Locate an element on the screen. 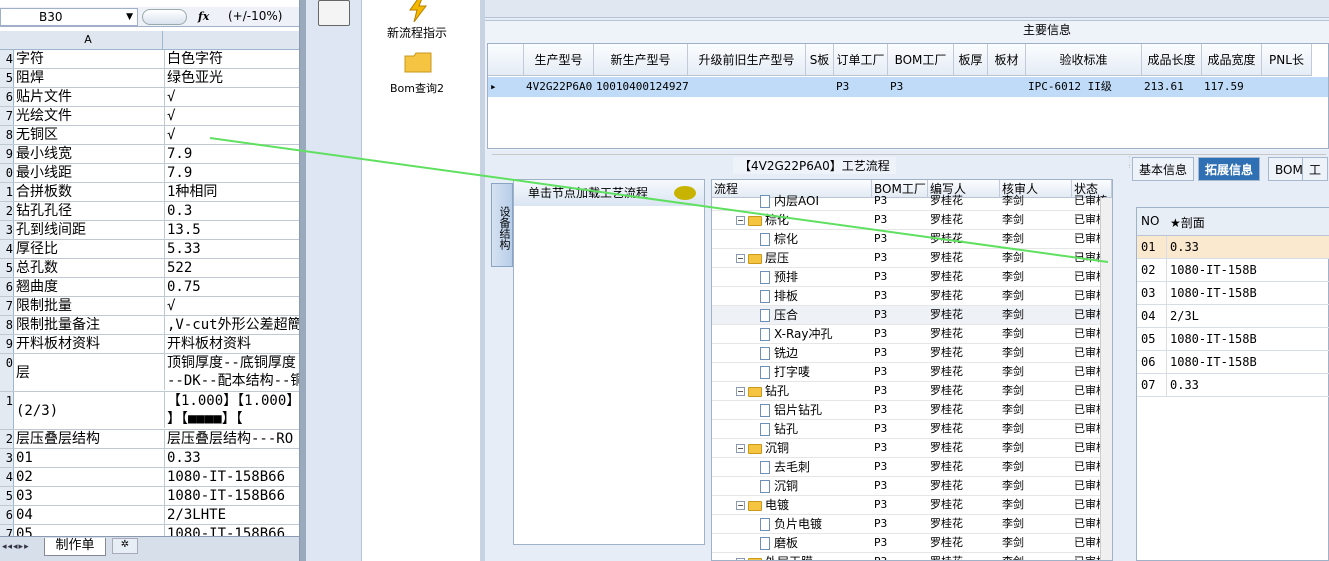 Image resolution: width=1329 pixels, height=561 pixels. cell-b: 1种相同 is located at coordinates (231, 192).